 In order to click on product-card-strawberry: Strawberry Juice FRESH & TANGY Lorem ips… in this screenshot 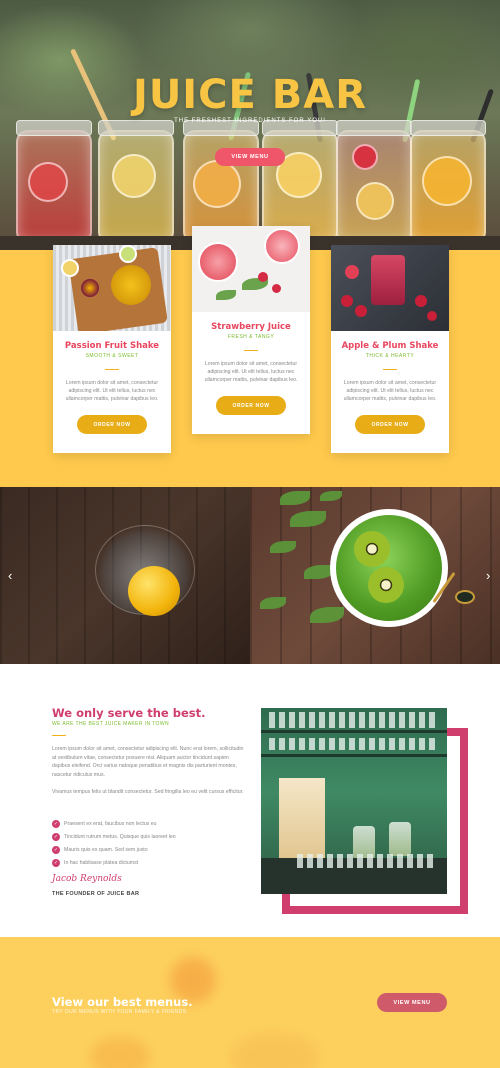, I will do `click(251, 330)`.